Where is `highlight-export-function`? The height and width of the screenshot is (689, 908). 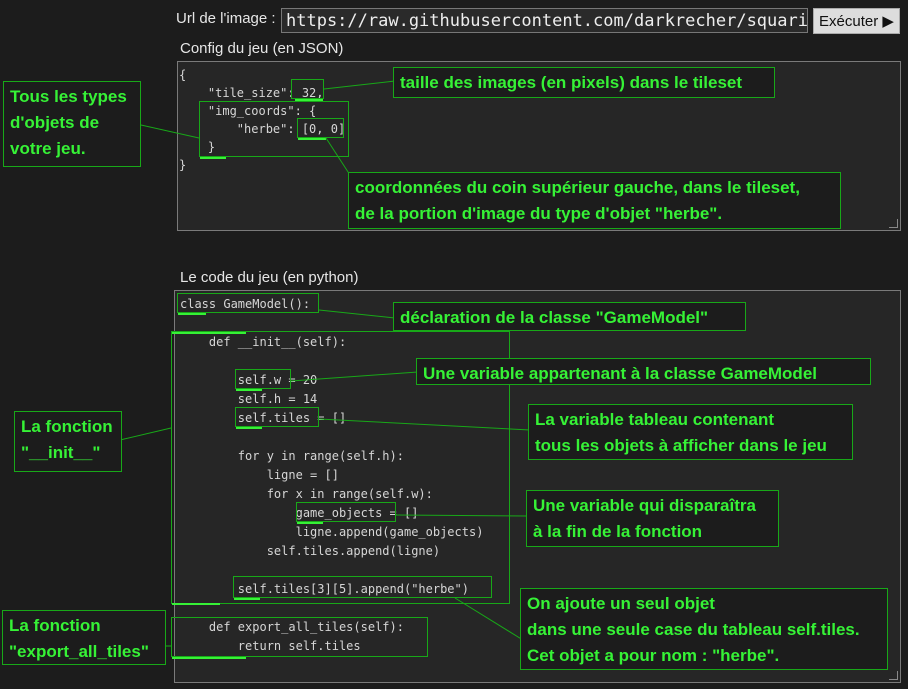 highlight-export-function is located at coordinates (299, 637).